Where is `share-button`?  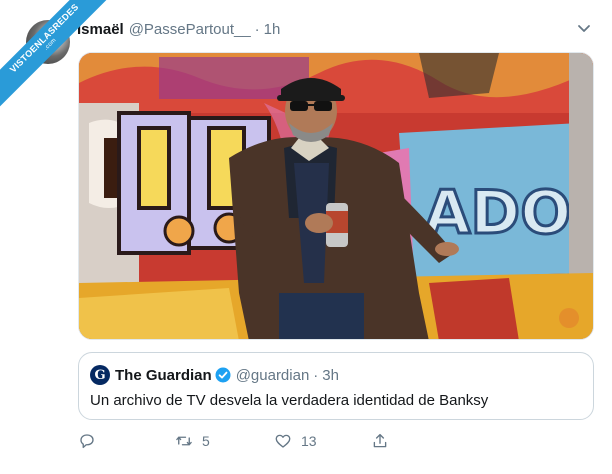 share-button is located at coordinates (380, 441).